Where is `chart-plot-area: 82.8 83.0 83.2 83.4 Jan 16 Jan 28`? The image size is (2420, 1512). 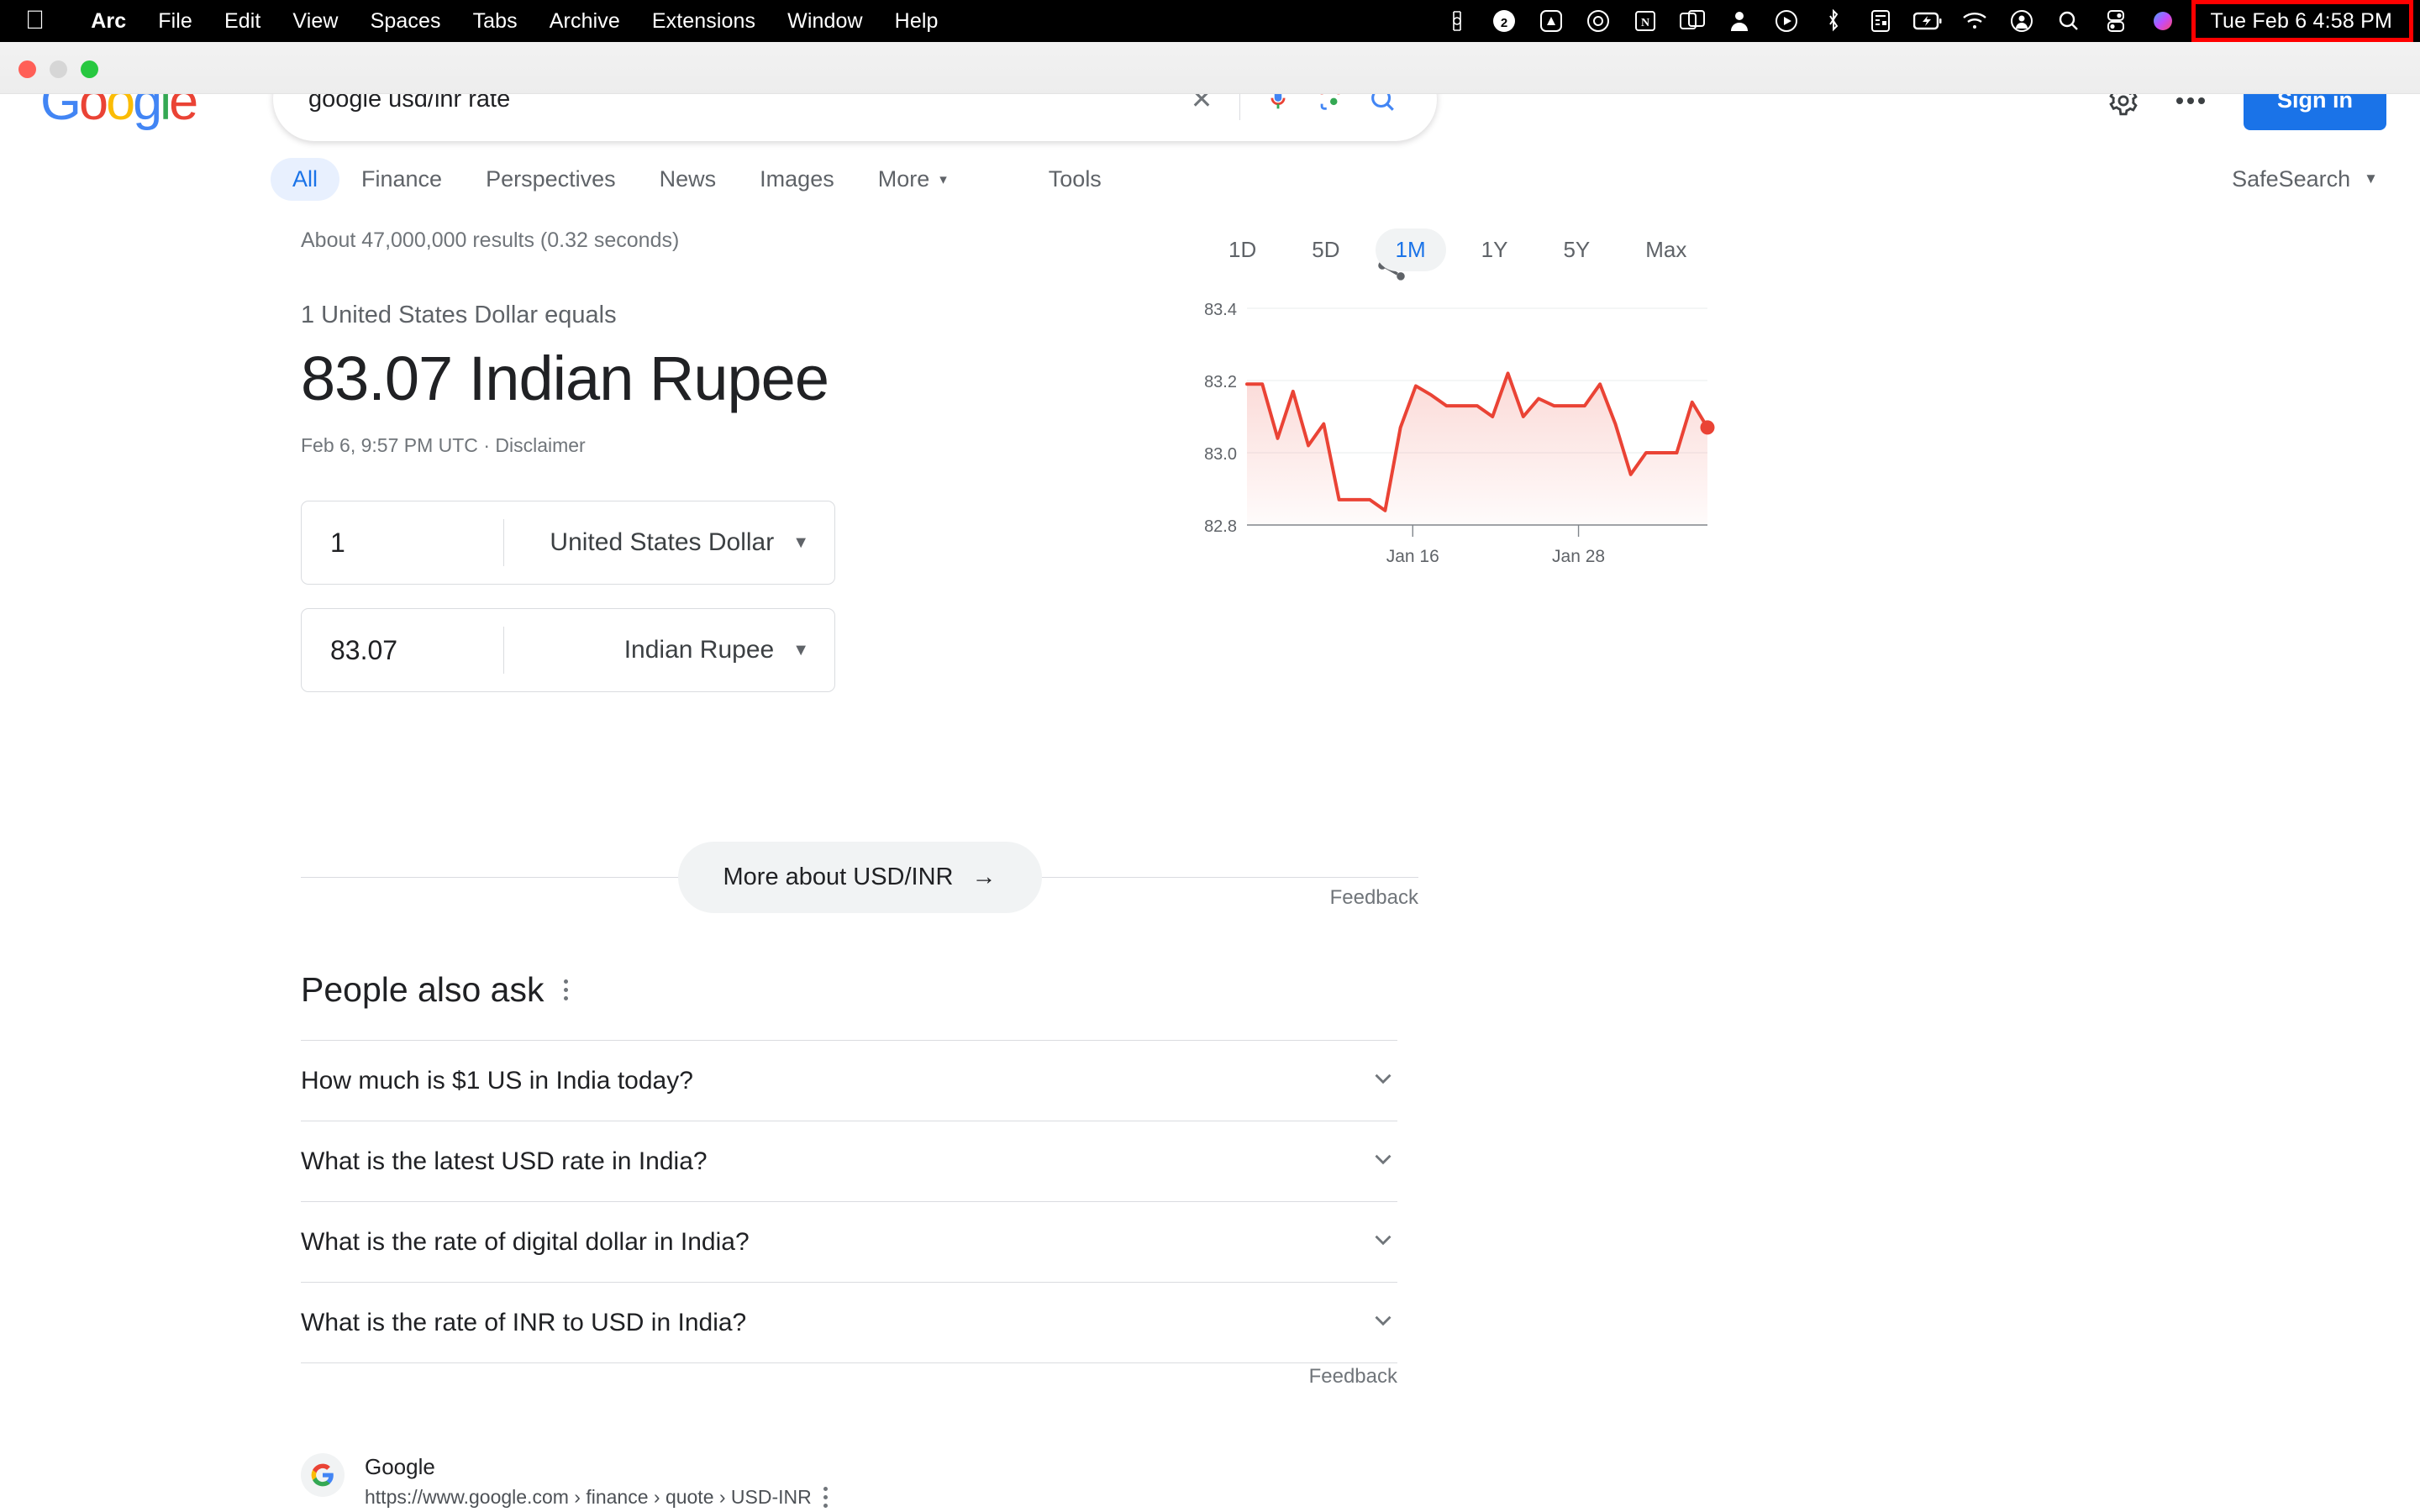 chart-plot-area: 82.8 83.0 83.2 83.4 Jan 16 Jan 28 is located at coordinates (1456, 438).